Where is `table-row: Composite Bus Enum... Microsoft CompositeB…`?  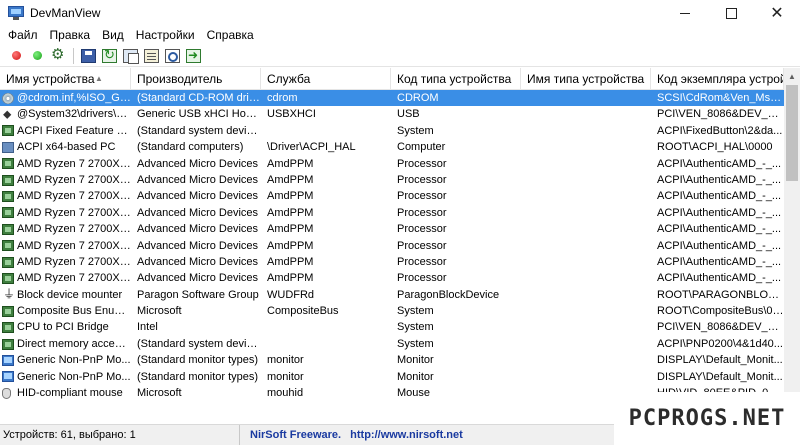
table-row: Composite Bus Enum... Microsoft CompositeB… is located at coordinates (392, 311).